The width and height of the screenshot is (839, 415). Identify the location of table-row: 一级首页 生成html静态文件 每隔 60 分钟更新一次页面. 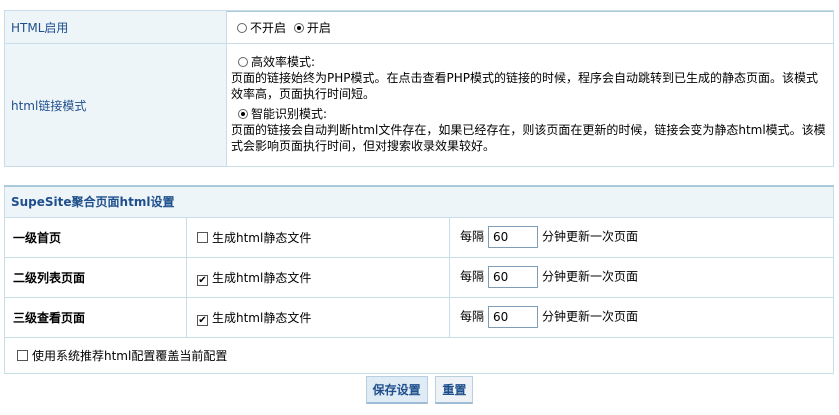
(419, 237).